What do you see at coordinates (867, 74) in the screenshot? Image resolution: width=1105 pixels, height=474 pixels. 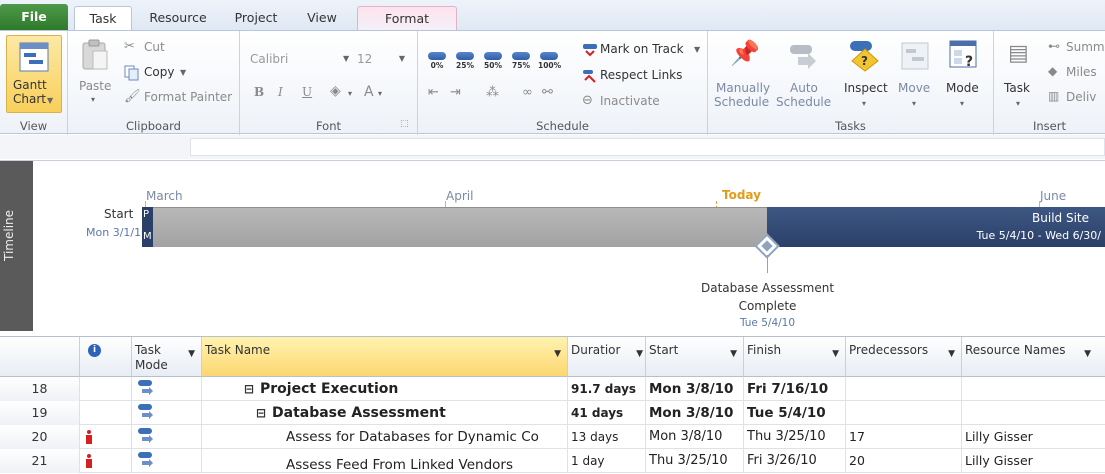 I see `inspect-button: ? Inspect ▾` at bounding box center [867, 74].